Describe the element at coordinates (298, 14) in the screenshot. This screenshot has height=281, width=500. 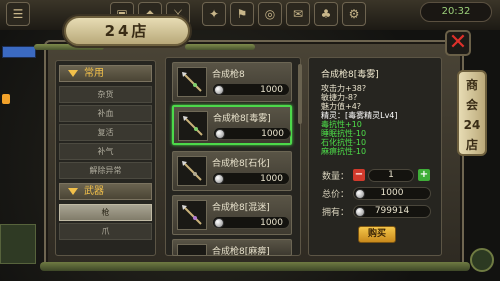
I see `hud-icon-7: ✉` at that location.